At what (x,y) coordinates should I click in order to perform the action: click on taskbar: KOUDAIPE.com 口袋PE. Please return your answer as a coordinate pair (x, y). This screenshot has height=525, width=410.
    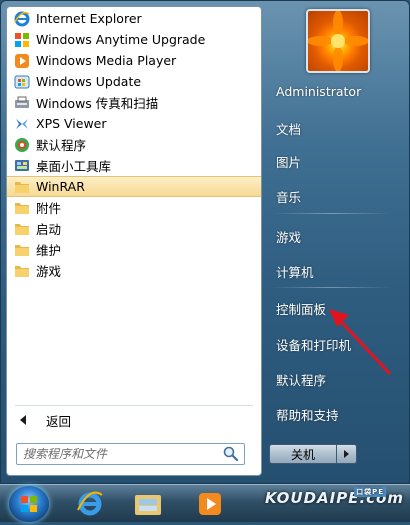
    Looking at the image, I should click on (205, 503).